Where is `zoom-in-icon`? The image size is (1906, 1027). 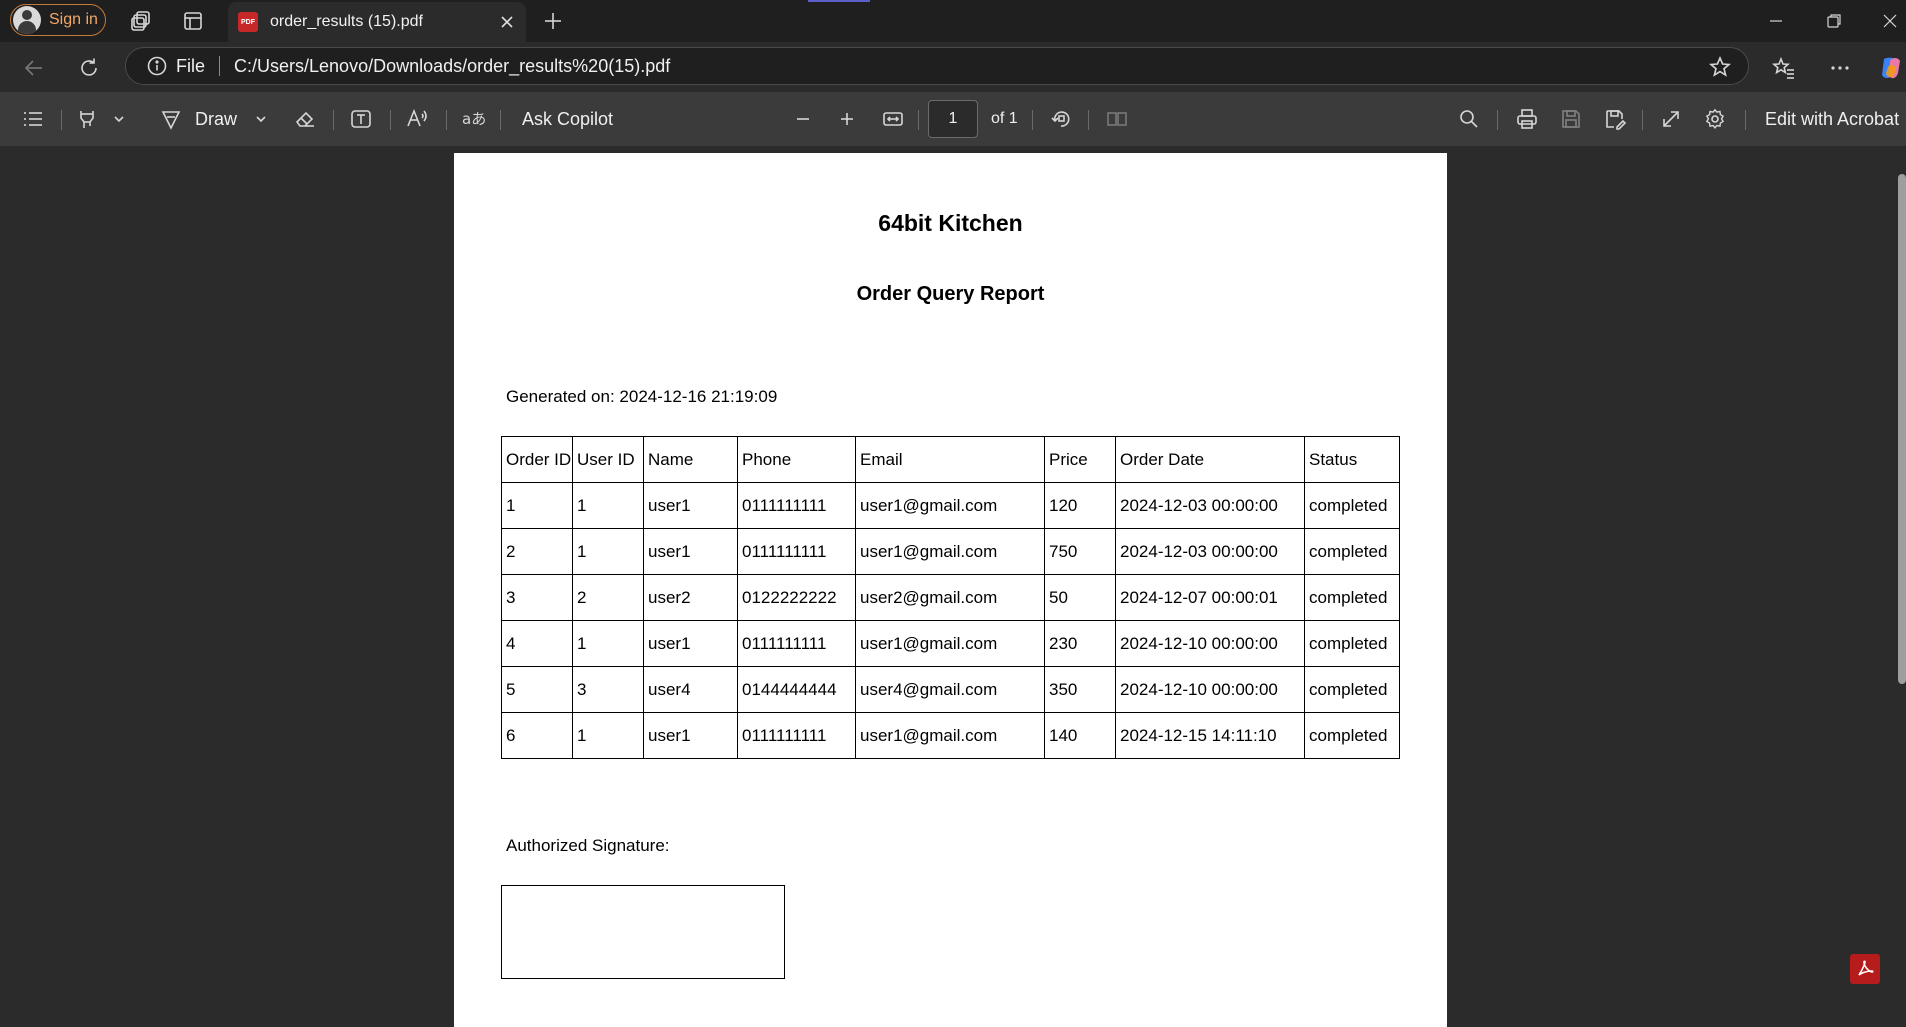 zoom-in-icon is located at coordinates (847, 119).